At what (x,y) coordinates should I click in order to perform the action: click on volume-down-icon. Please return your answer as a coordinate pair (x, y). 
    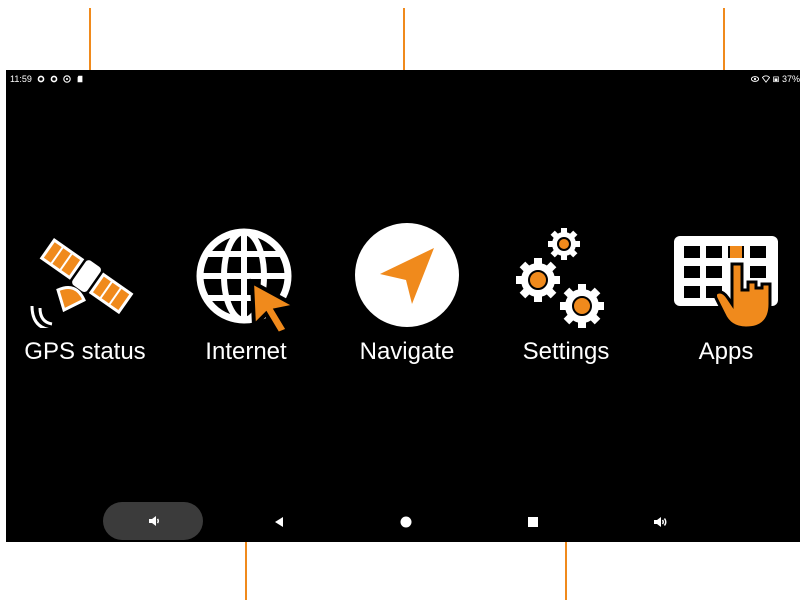
    Looking at the image, I should click on (154, 521).